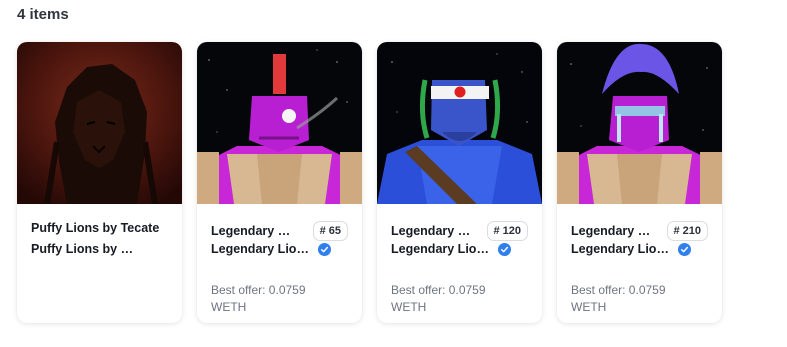 The width and height of the screenshot is (787, 347). I want to click on rank-badge: #120, so click(507, 231).